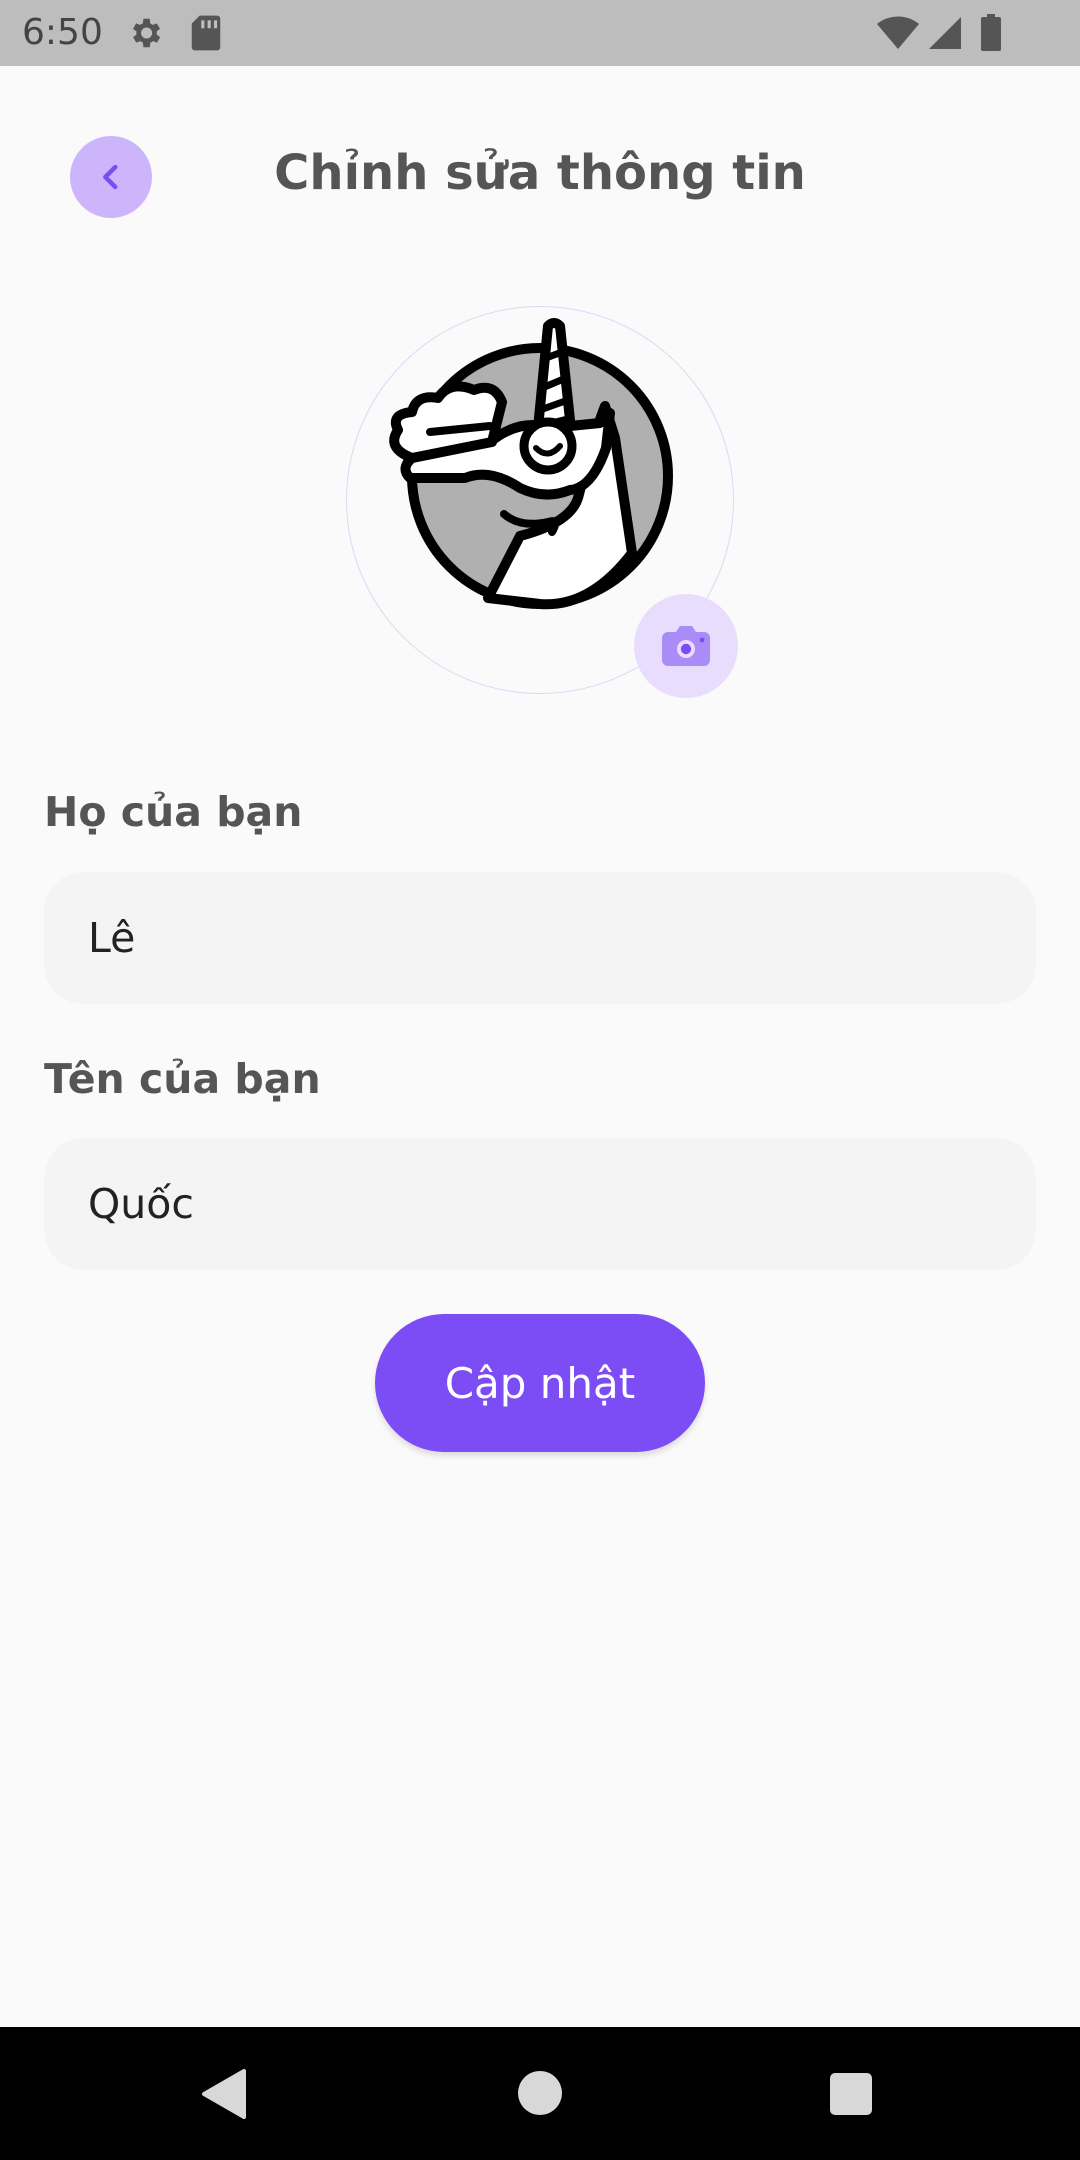  What do you see at coordinates (206, 33) in the screenshot?
I see `sd-card-icon` at bounding box center [206, 33].